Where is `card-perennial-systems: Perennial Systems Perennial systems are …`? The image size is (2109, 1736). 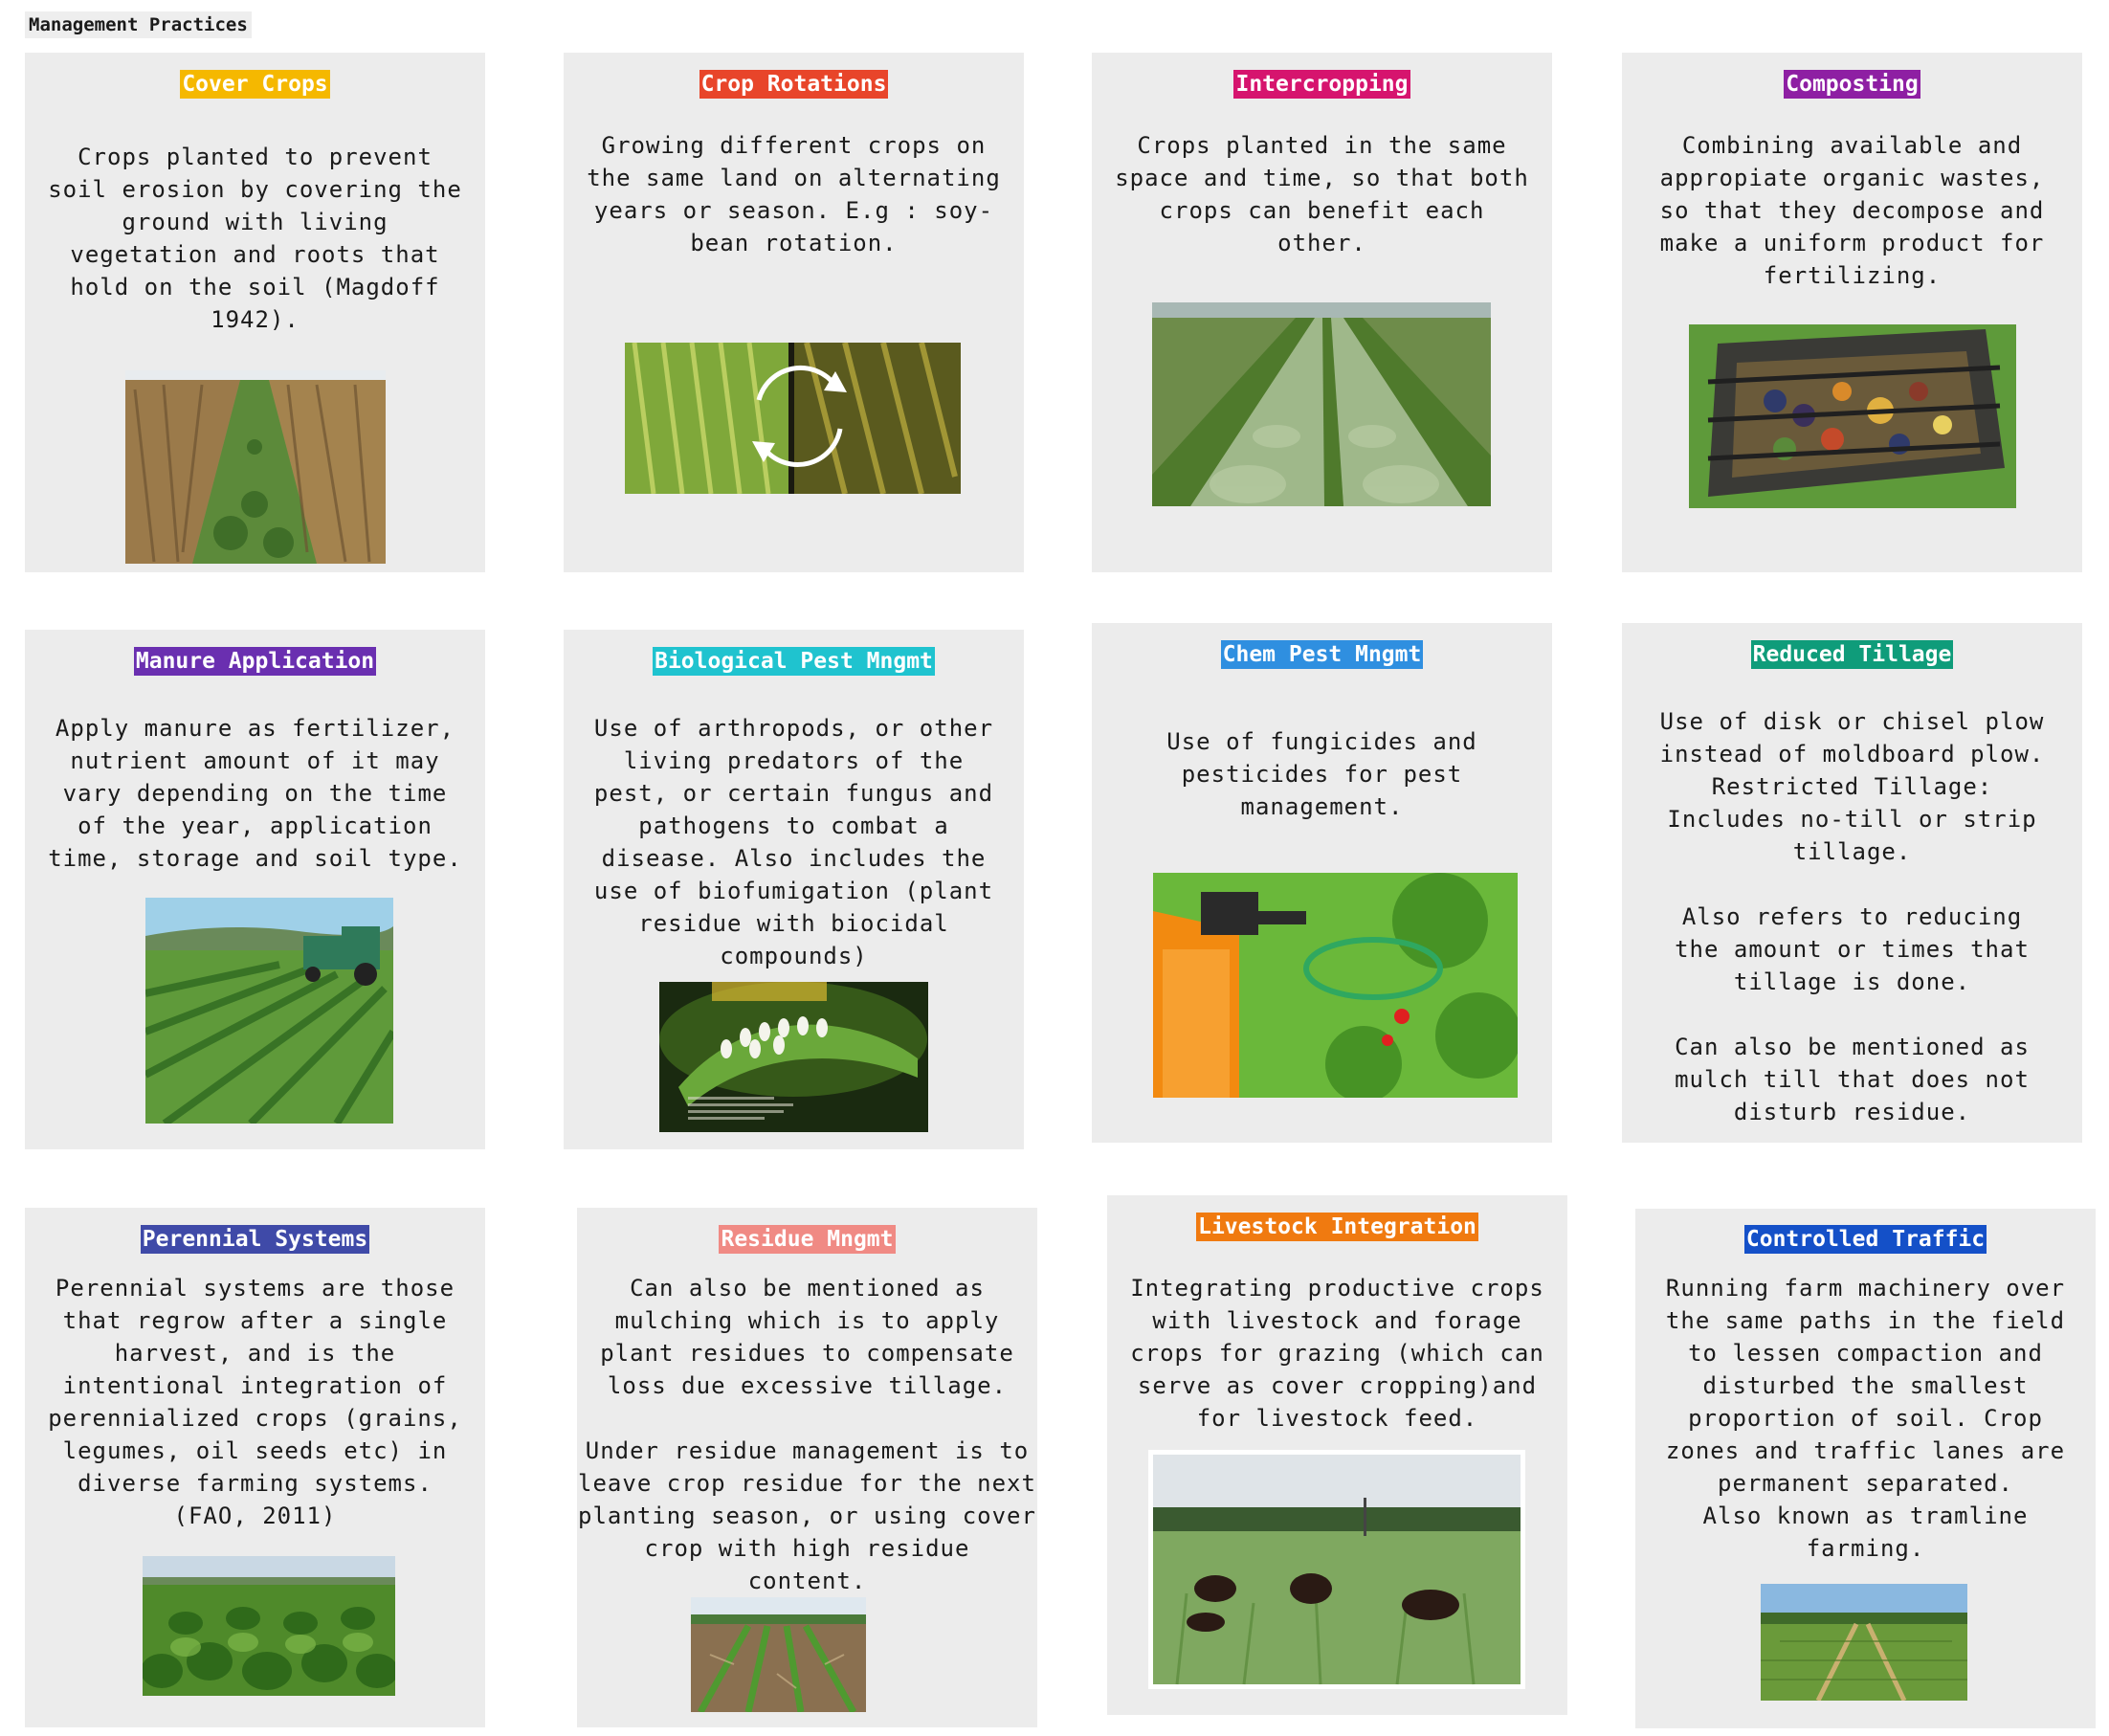
card-perennial-systems: Perennial Systems Perennial systems are … is located at coordinates (255, 1467).